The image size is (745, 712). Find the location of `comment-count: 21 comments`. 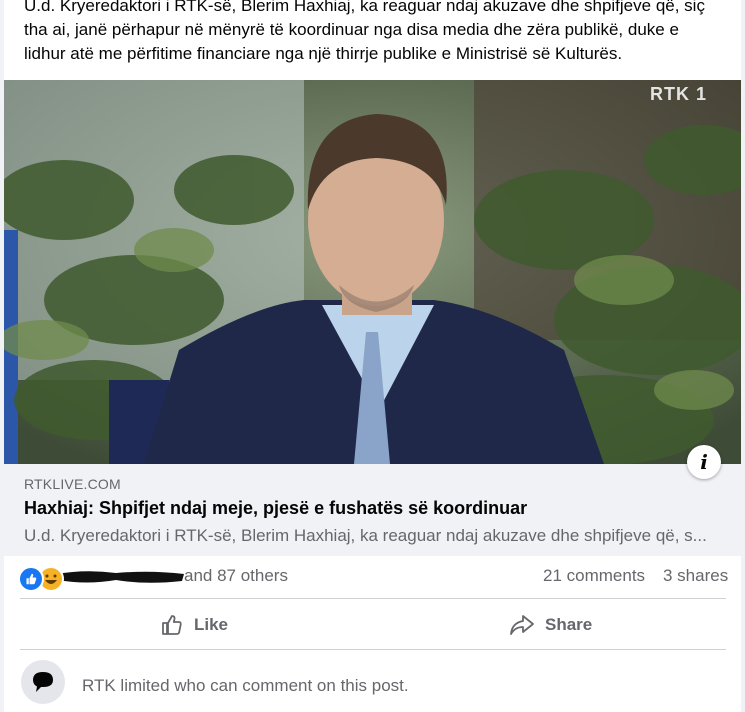

comment-count: 21 comments is located at coordinates (594, 576).